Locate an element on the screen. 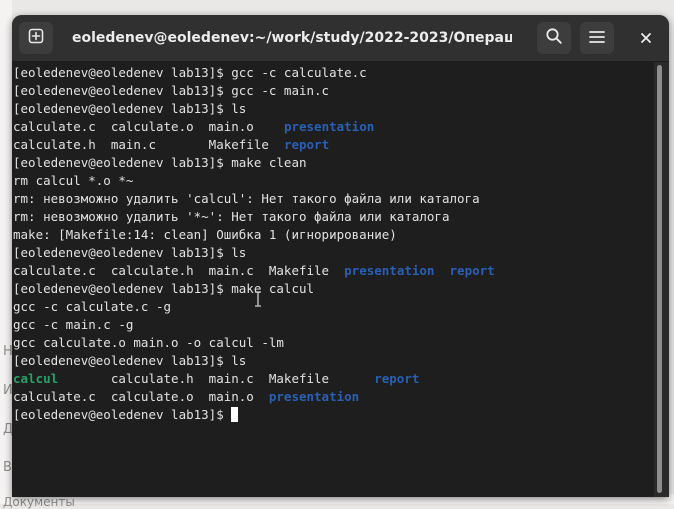 The width and height of the screenshot is (674, 509). new-tab-button is located at coordinates (36, 38).